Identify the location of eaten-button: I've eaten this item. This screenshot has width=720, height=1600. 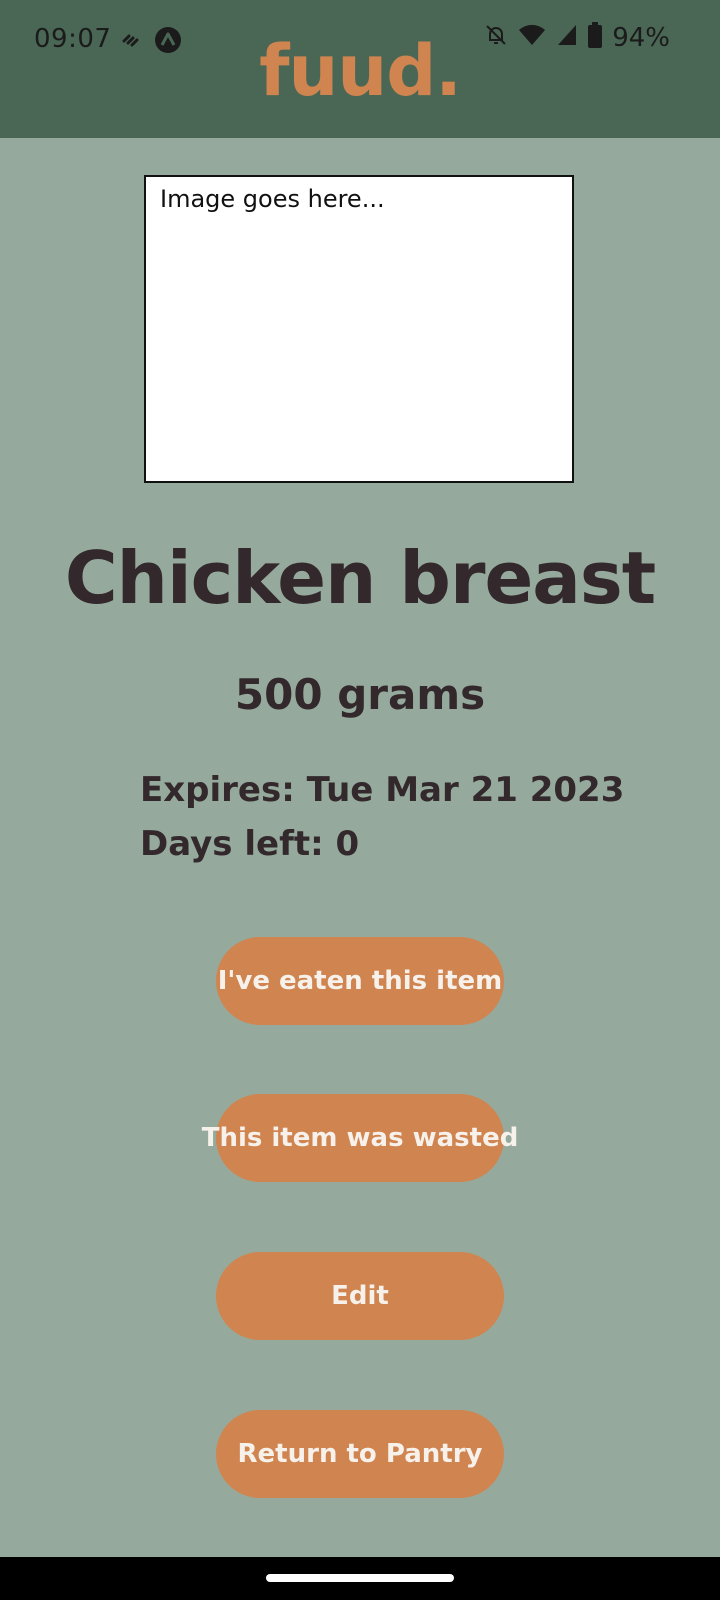
(360, 981).